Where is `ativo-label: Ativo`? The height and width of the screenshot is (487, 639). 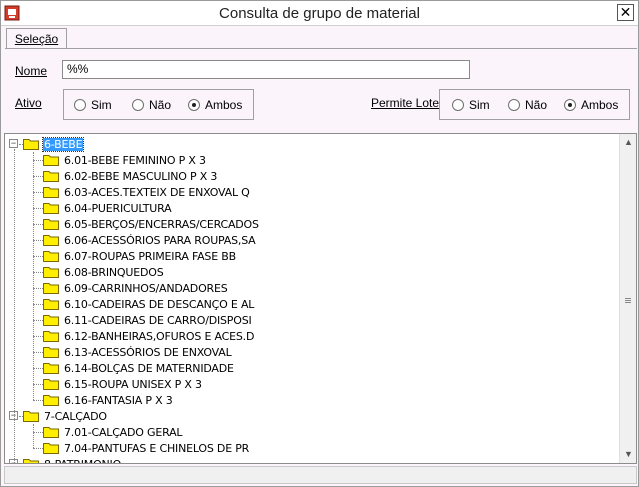 ativo-label: Ativo is located at coordinates (28, 103).